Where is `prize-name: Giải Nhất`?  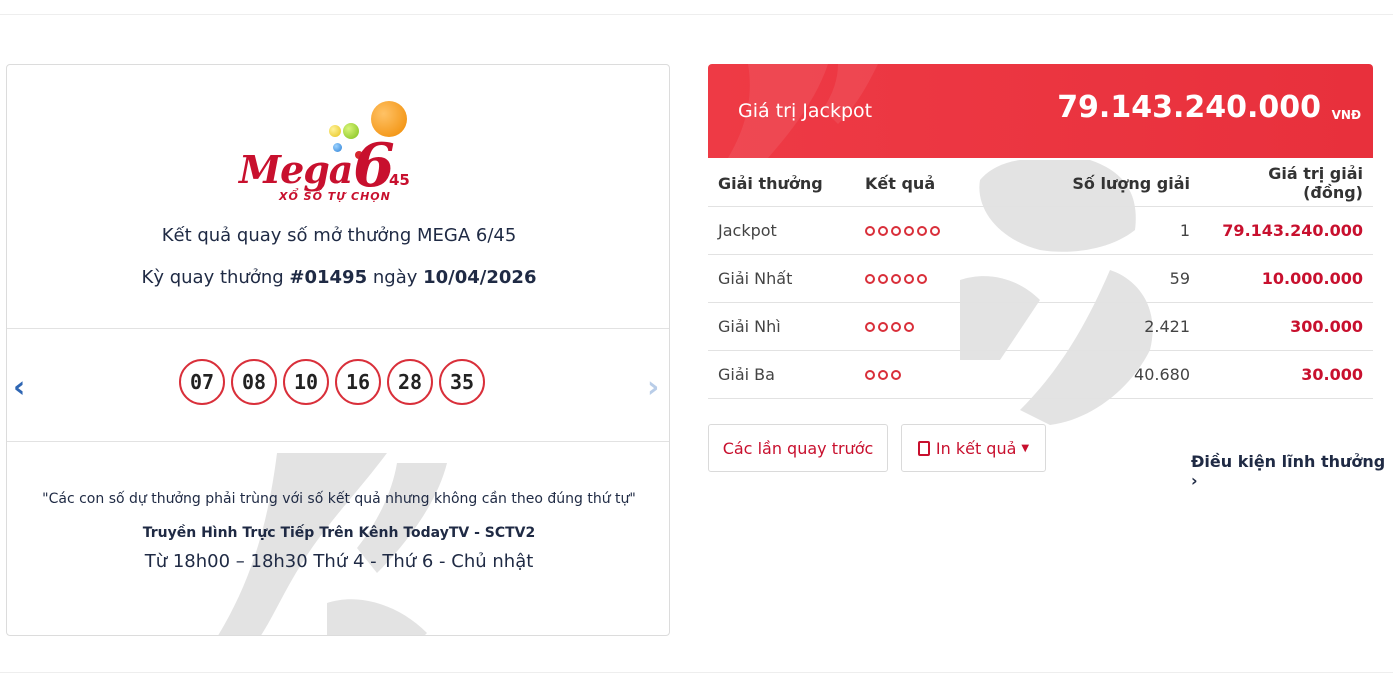 prize-name: Giải Nhất is located at coordinates (781, 278).